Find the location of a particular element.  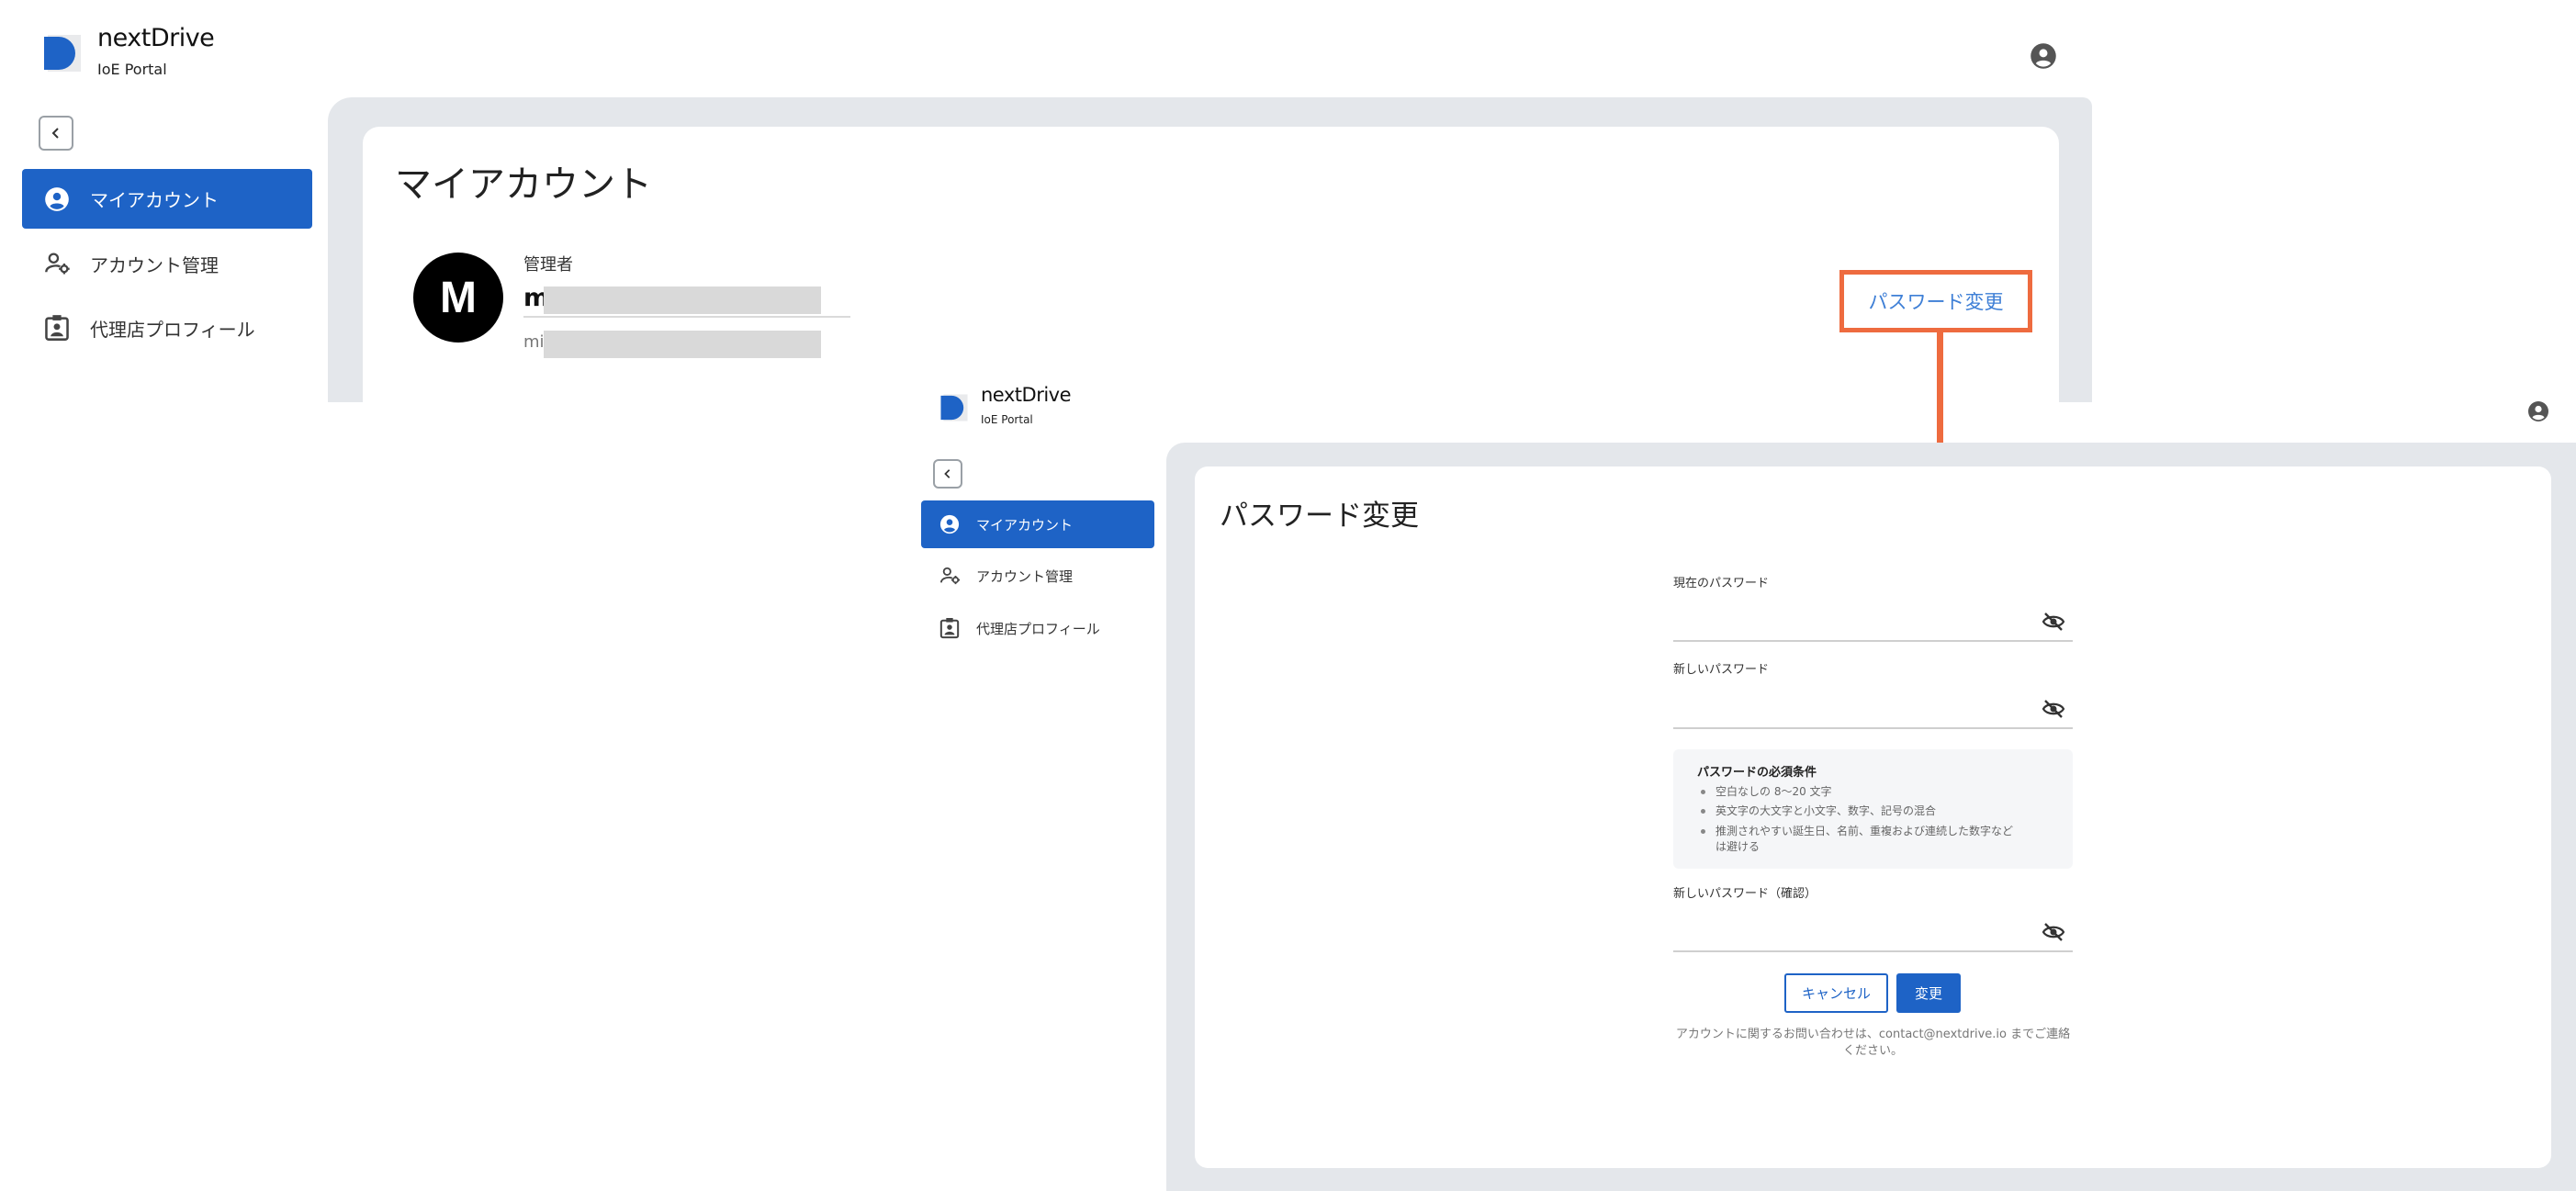

contact-line: ください。 is located at coordinates (1872, 1051).